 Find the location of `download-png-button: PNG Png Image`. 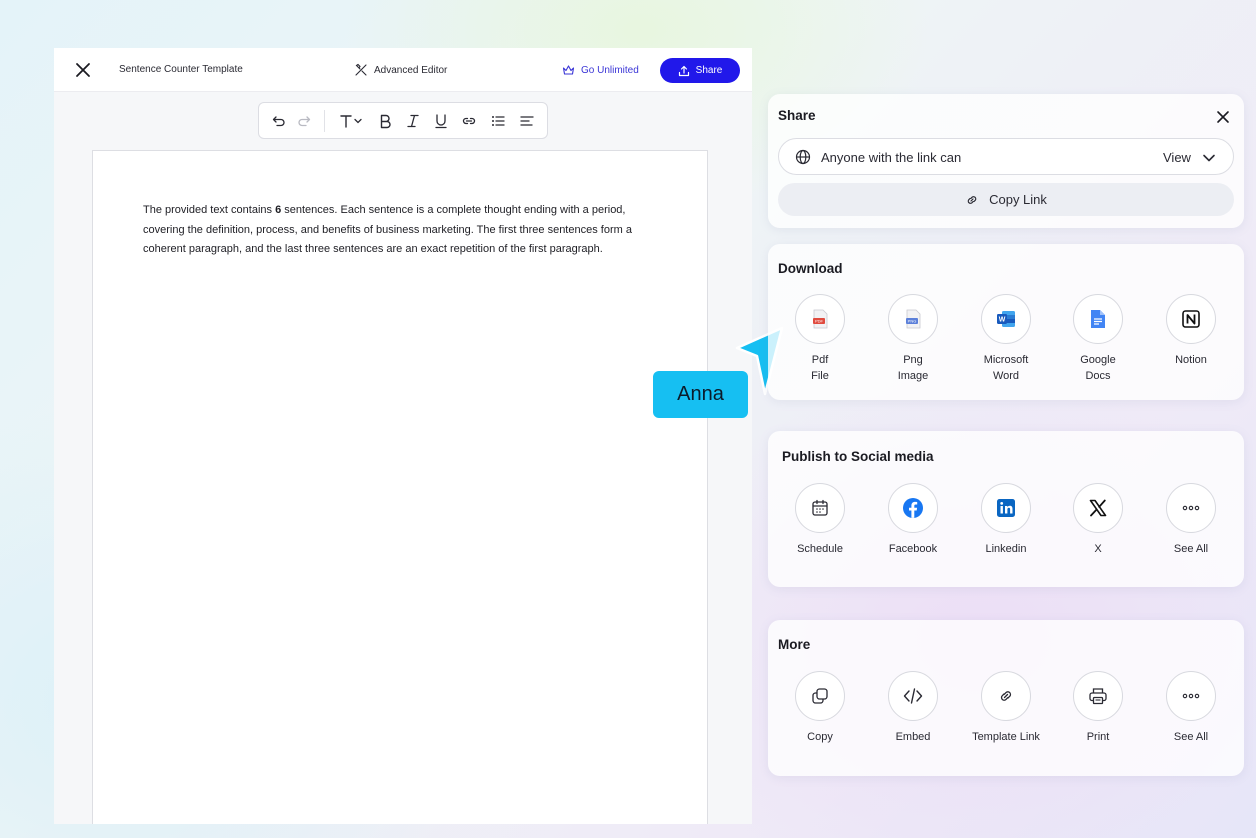

download-png-button: PNG Png Image is located at coordinates (913, 344).